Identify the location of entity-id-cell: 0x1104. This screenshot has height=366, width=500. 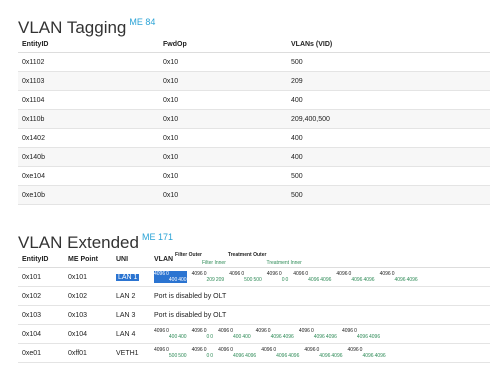
(88, 100).